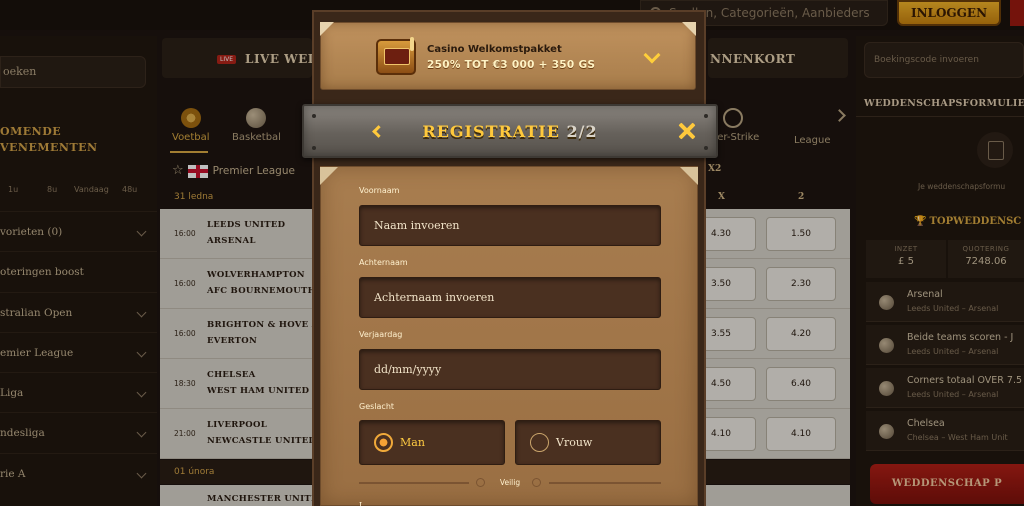 The width and height of the screenshot is (1024, 506). Describe the element at coordinates (396, 56) in the screenshot. I see `slot-machine-icon` at that location.